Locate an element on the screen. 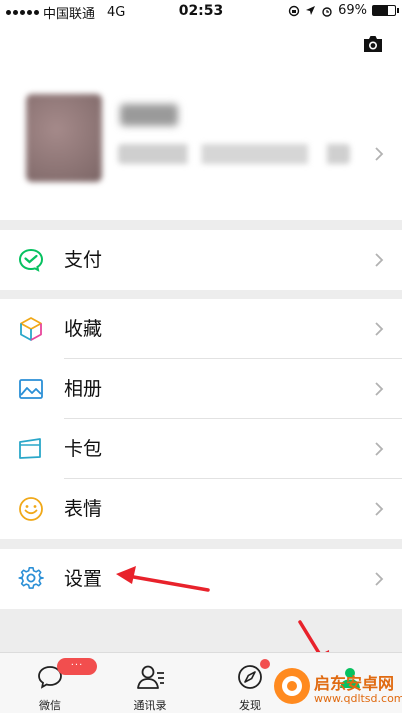 The height and width of the screenshot is (713, 402). watermark-url: www.qdltsd.com is located at coordinates (358, 698).